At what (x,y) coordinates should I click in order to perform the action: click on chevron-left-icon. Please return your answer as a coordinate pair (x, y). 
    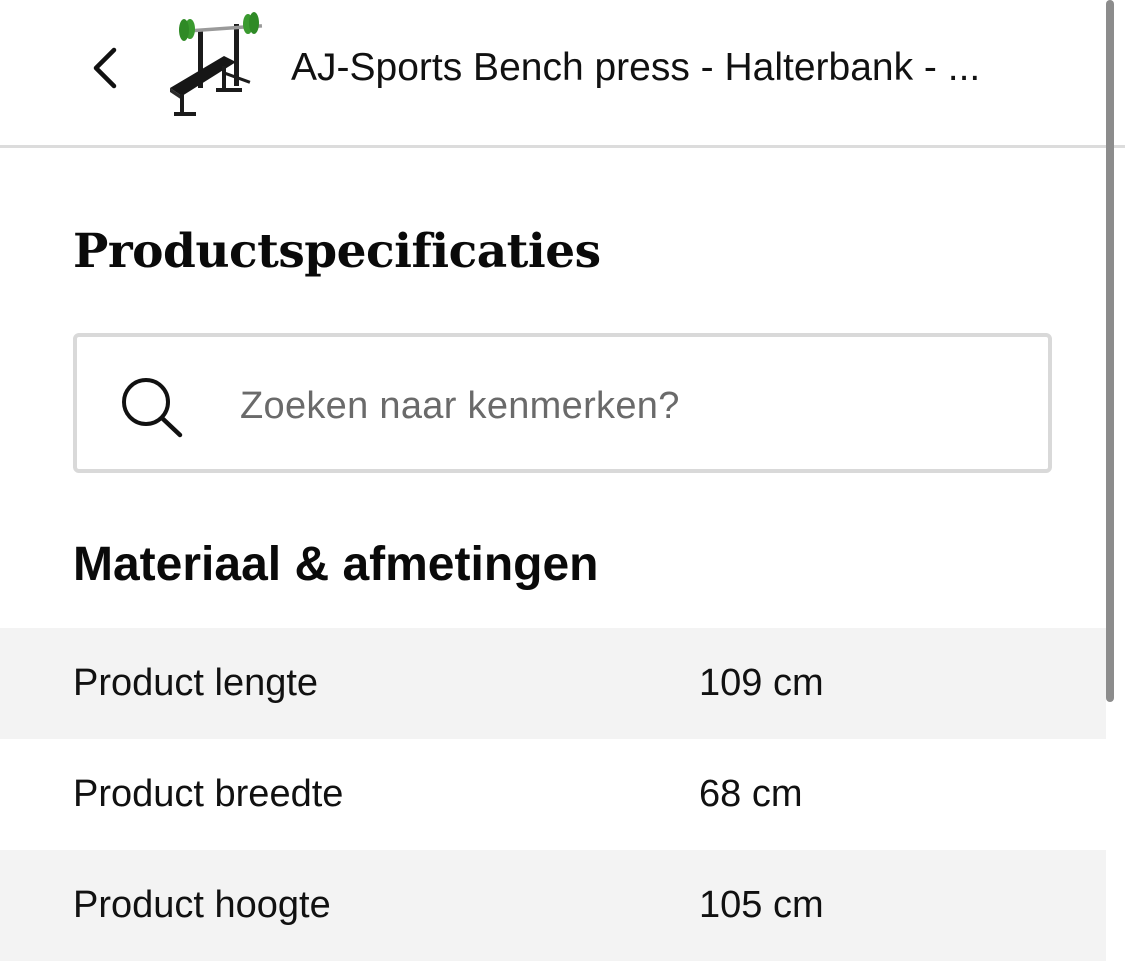
    Looking at the image, I should click on (105, 68).